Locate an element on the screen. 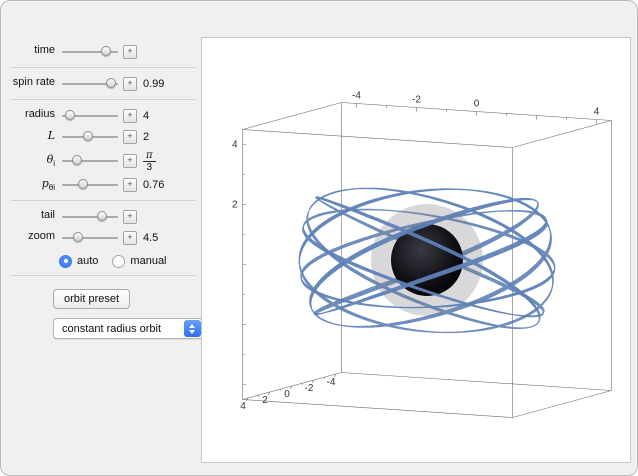 The width and height of the screenshot is (638, 476). tail-label: tail is located at coordinates (47, 215).